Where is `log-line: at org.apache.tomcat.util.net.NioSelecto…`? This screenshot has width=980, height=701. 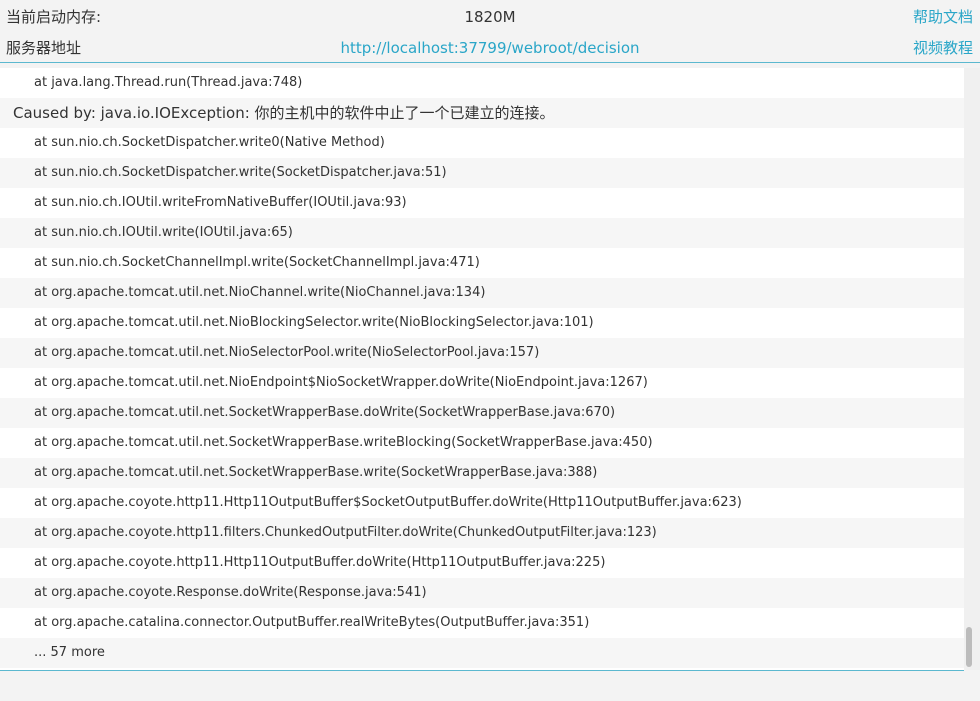 log-line: at org.apache.tomcat.util.net.NioSelecto… is located at coordinates (482, 353).